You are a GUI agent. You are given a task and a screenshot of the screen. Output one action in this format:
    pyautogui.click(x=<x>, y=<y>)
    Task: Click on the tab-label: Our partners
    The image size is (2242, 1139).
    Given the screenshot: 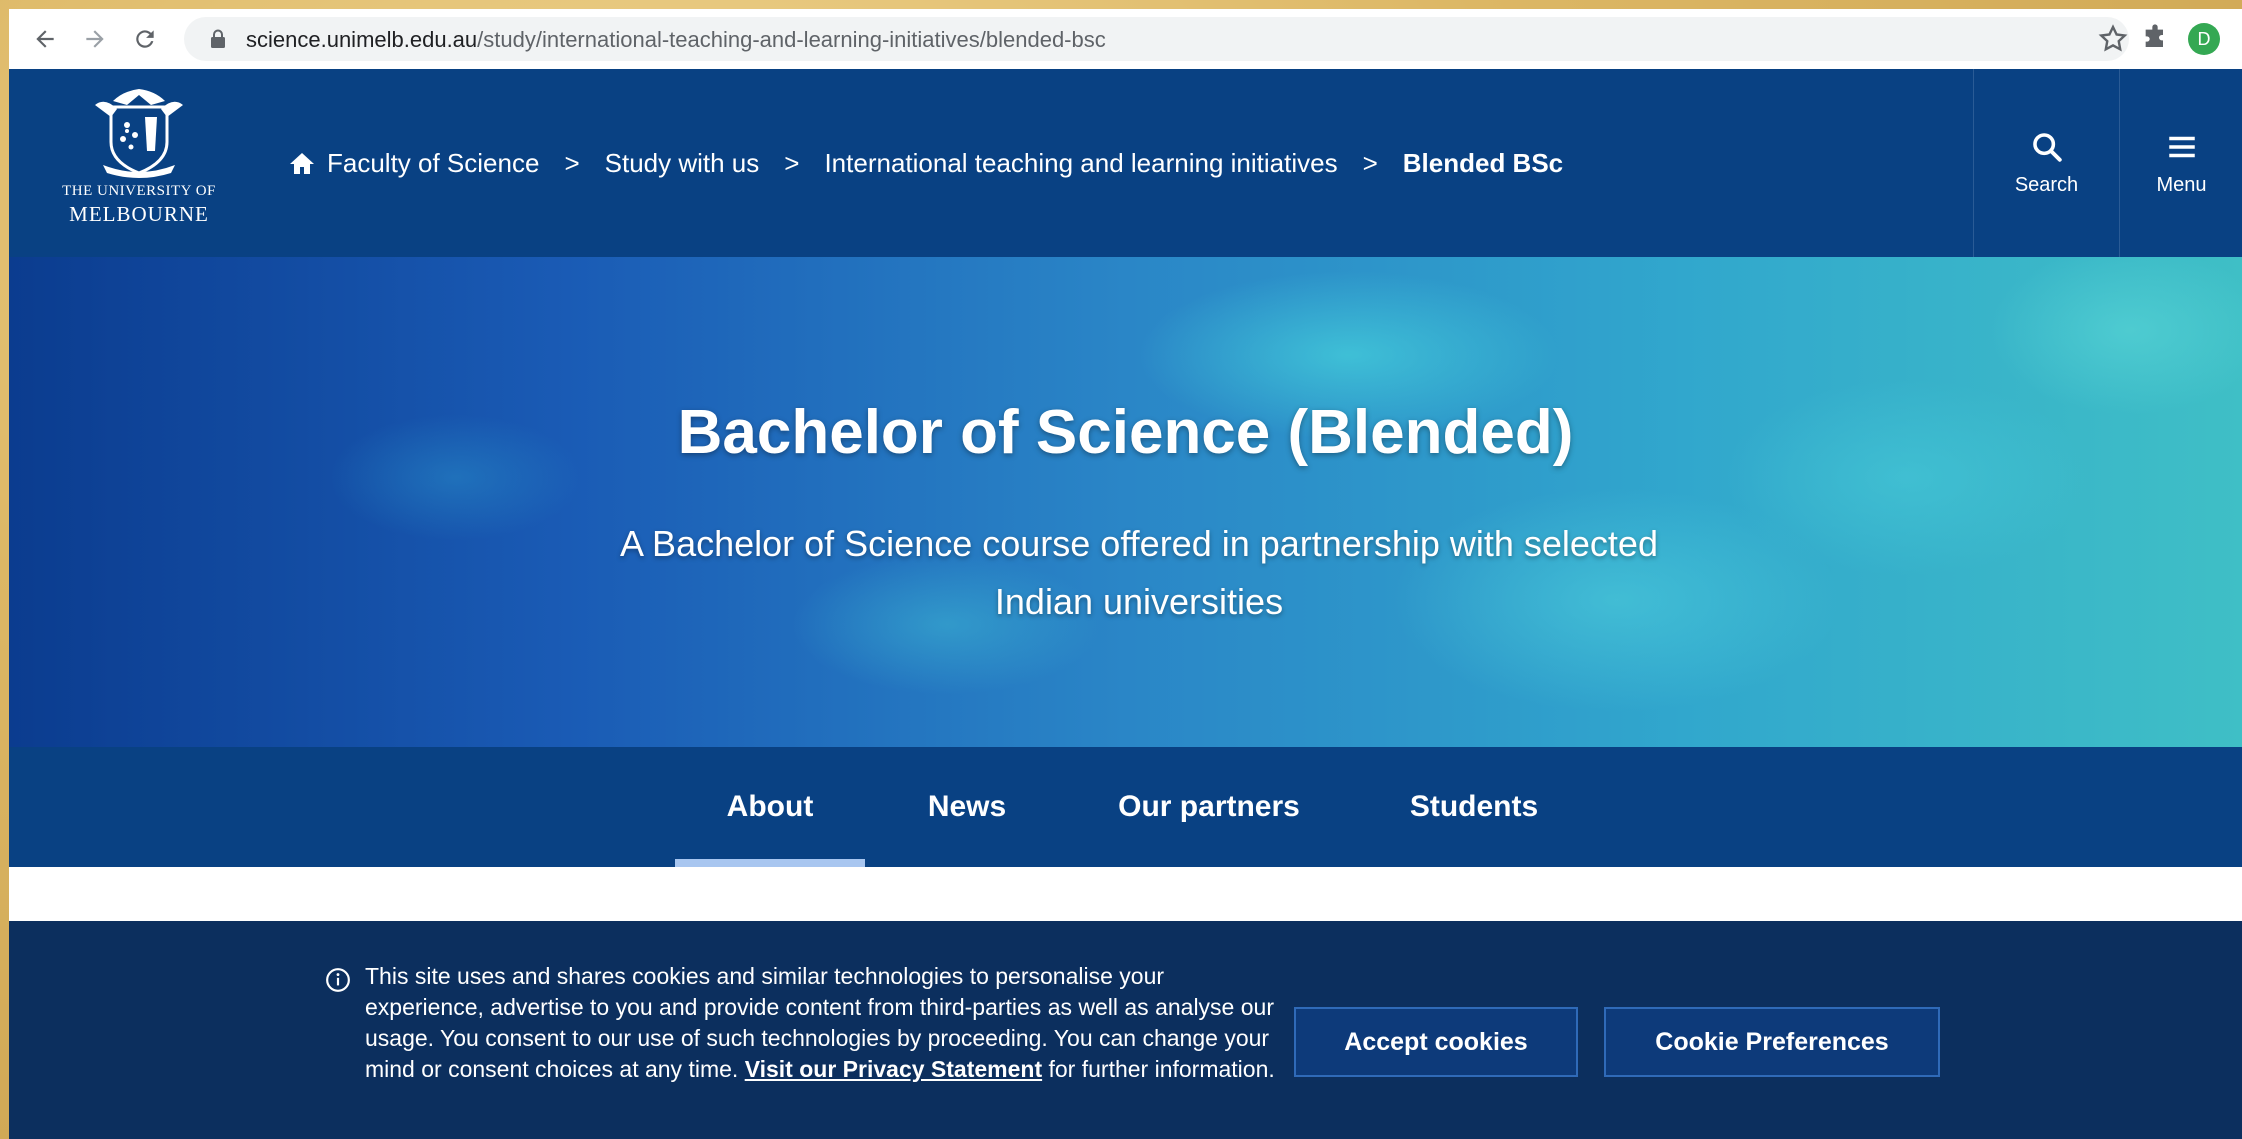 What is the action you would take?
    pyautogui.click(x=1209, y=806)
    